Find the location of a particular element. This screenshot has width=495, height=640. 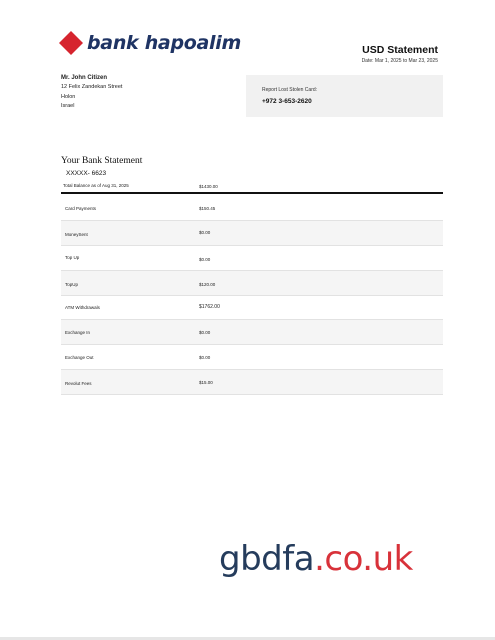

divider-rule is located at coordinates (252, 193).